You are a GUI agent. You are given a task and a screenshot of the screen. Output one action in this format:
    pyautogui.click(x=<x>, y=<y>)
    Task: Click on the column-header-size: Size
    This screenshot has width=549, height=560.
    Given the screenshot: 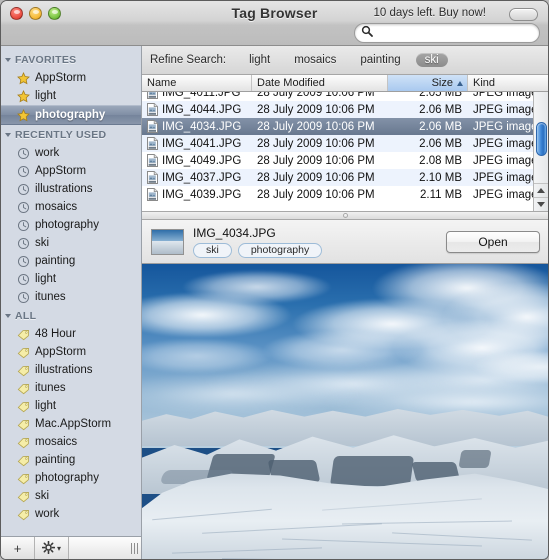 What is the action you would take?
    pyautogui.click(x=428, y=83)
    